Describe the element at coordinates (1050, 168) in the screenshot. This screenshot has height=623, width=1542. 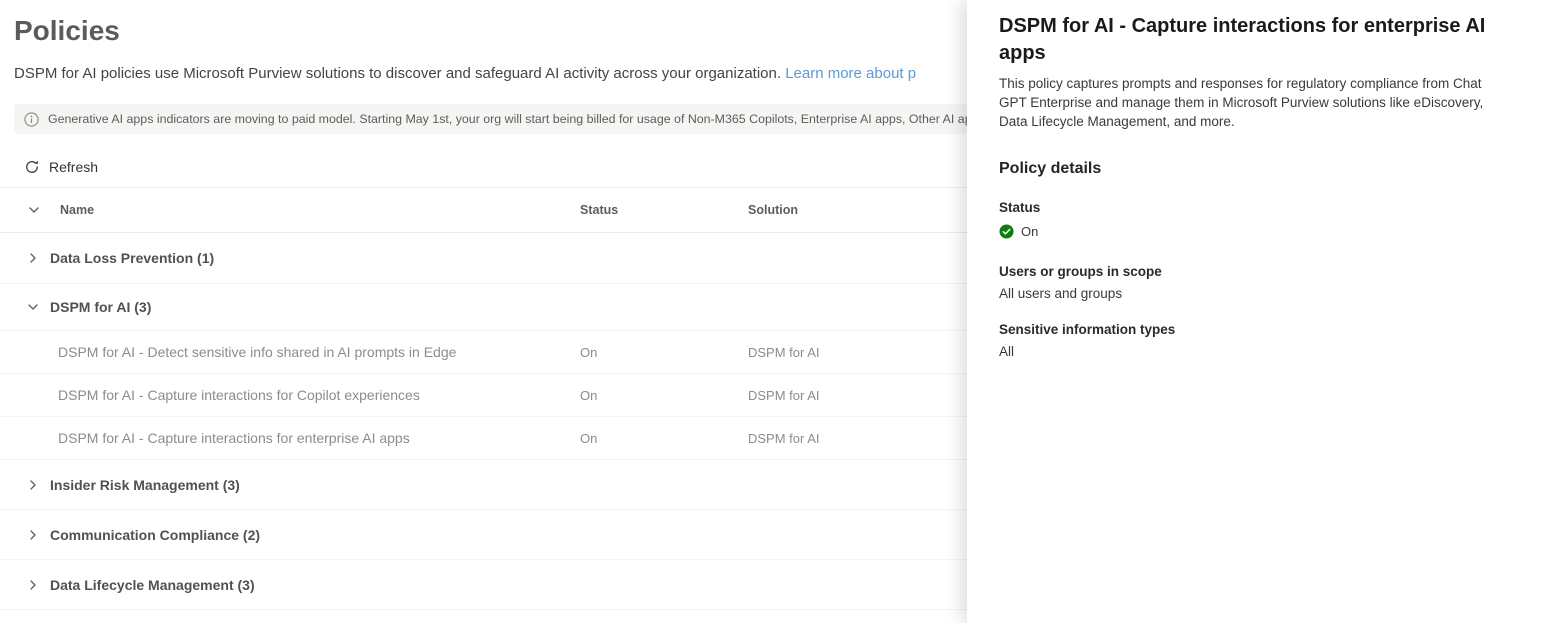
I see `policy-details-heading: Policy details` at that location.